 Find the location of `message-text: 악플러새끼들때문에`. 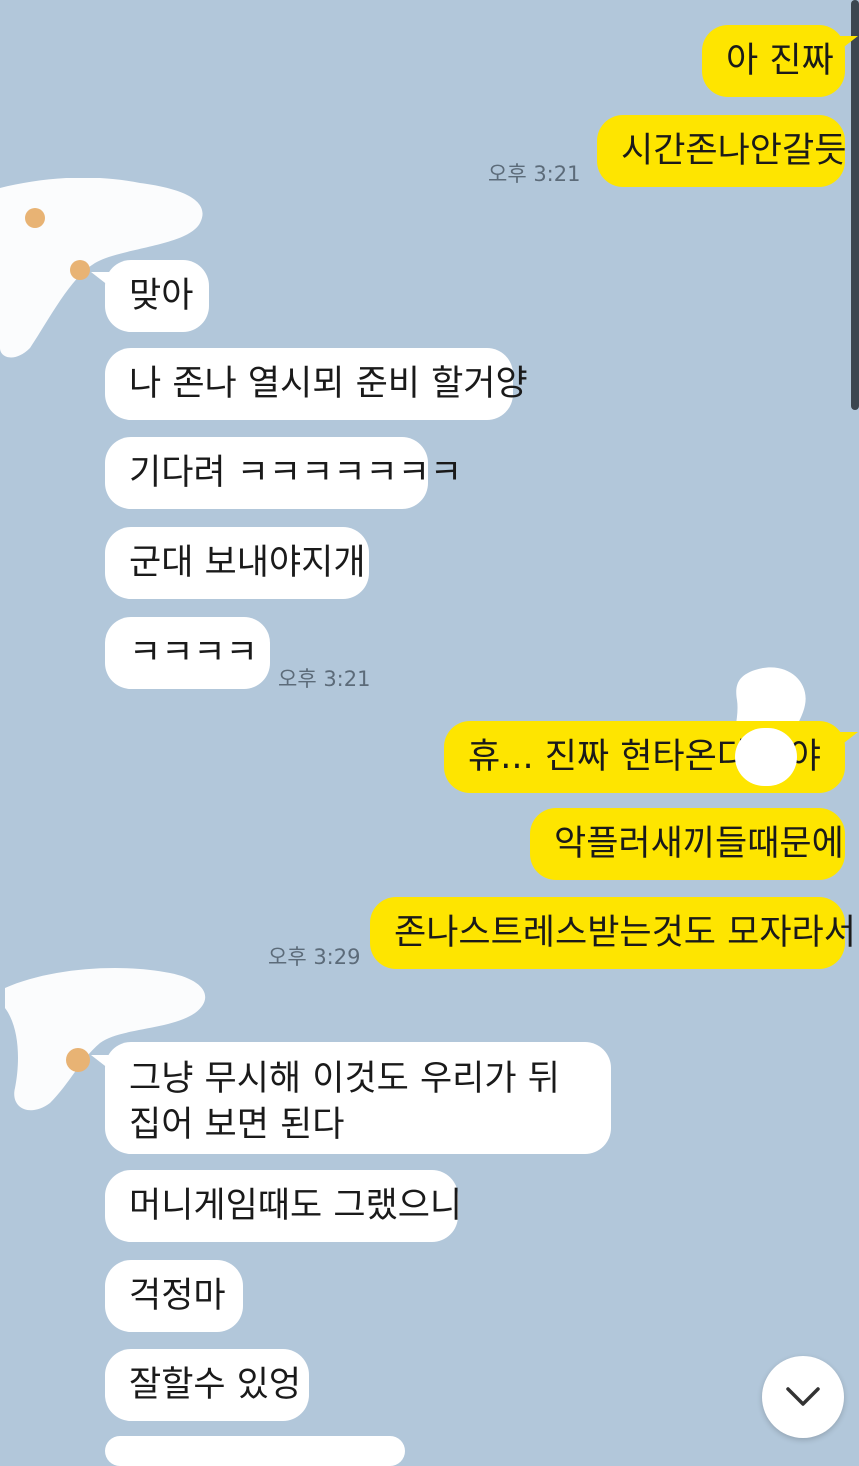

message-text: 악플러새끼들때문에 is located at coordinates (699, 844).